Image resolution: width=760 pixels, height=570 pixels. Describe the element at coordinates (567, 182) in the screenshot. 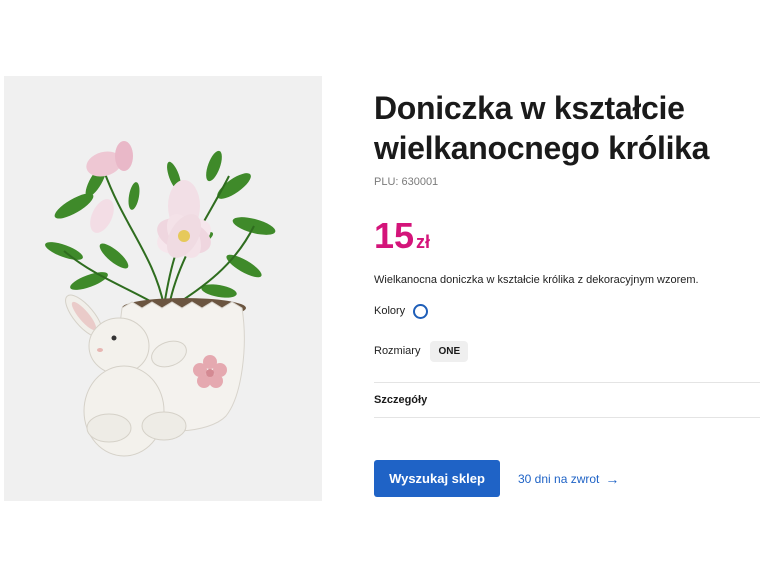

I see `product-plu: PLU: 630001` at that location.